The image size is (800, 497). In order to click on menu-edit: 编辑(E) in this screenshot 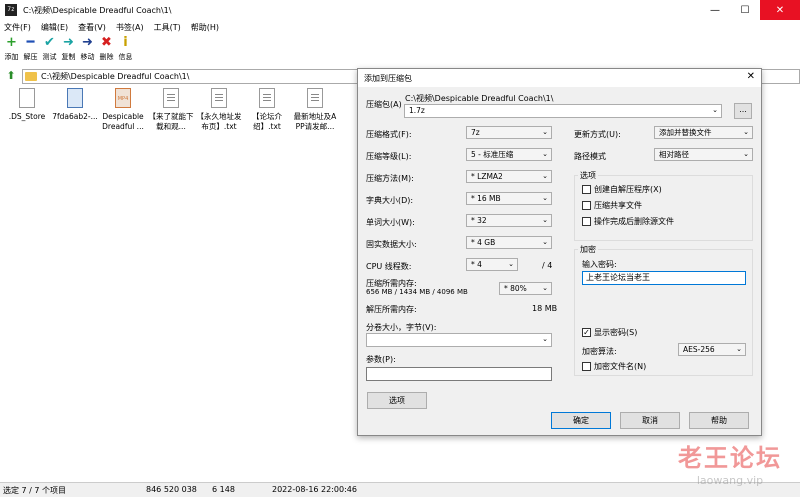, I will do `click(54, 27)`.